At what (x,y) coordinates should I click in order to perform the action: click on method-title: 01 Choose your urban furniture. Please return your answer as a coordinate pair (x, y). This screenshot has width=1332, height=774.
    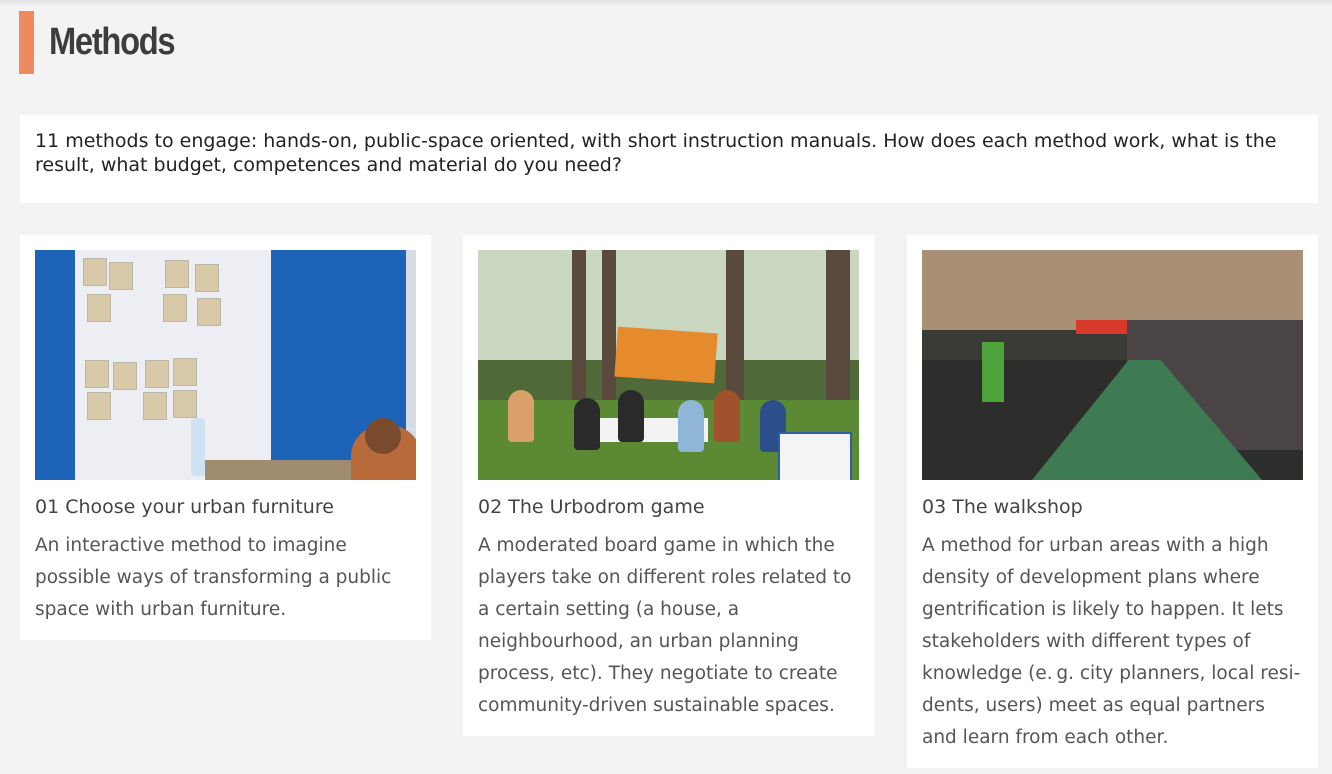
    Looking at the image, I should click on (225, 507).